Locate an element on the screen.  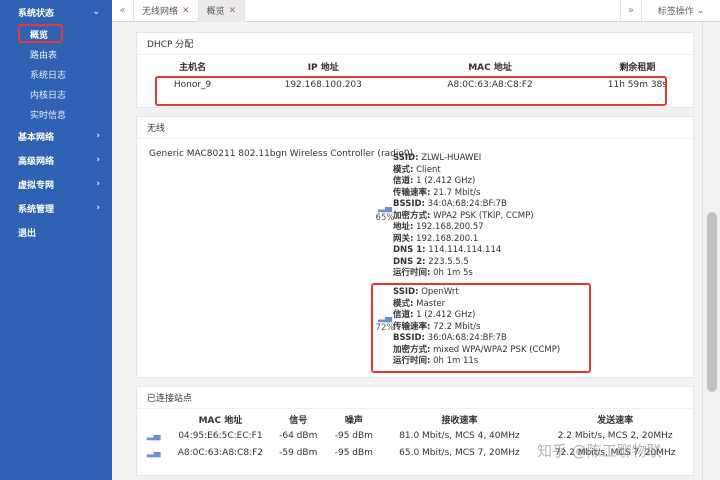
nav-vpn-label: 虚拟专网 is located at coordinates (36, 185).